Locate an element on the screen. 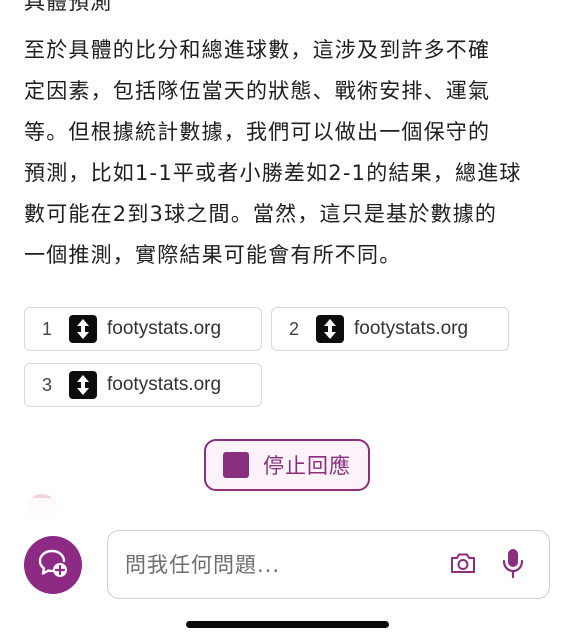 This screenshot has height=640, width=574. answer-line: 至於具體的比分和總進球數，這涉及到許多不確 is located at coordinates (257, 50).